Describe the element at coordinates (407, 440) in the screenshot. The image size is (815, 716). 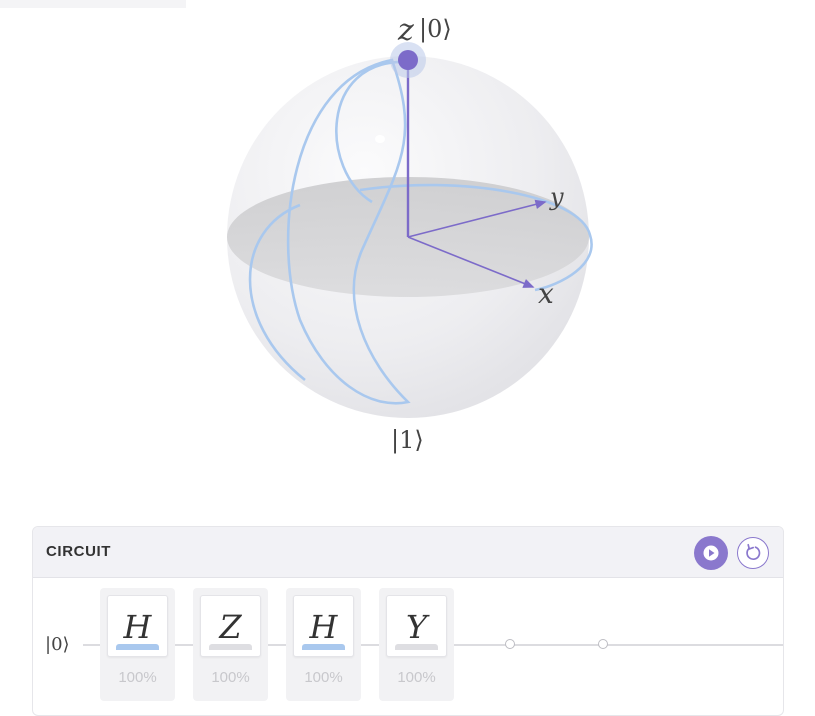
I see `ket-one-label: |1⟩` at that location.